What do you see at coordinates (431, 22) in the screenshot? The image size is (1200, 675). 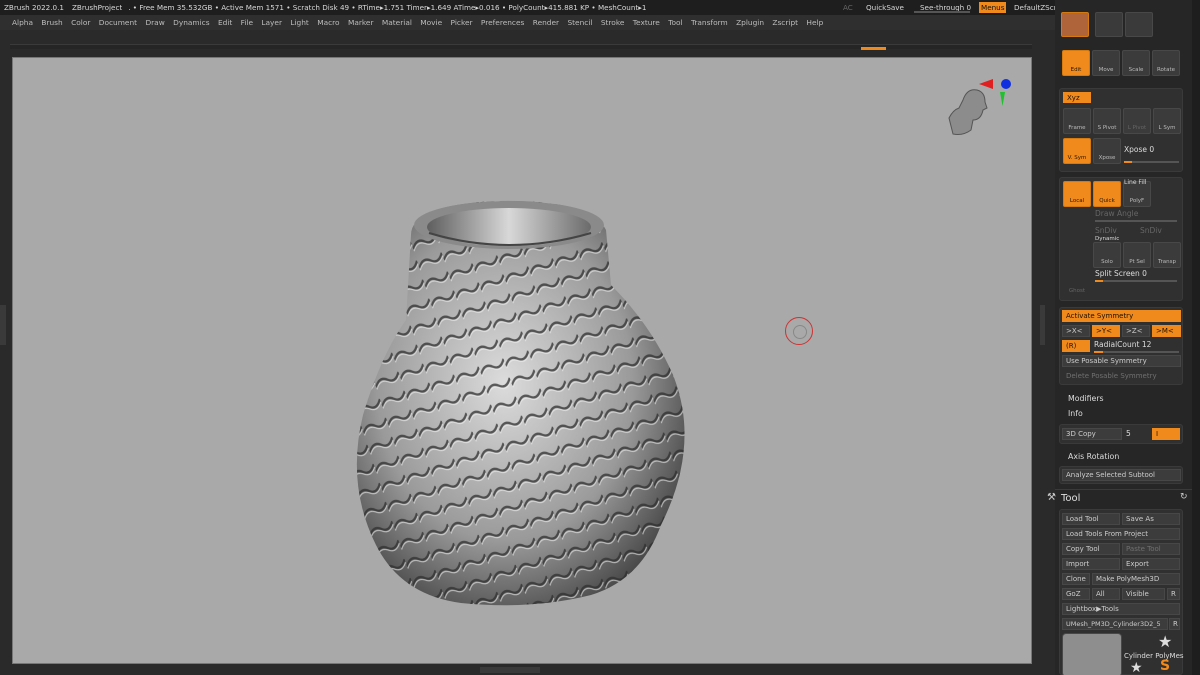 I see `menu-movie: Movie` at bounding box center [431, 22].